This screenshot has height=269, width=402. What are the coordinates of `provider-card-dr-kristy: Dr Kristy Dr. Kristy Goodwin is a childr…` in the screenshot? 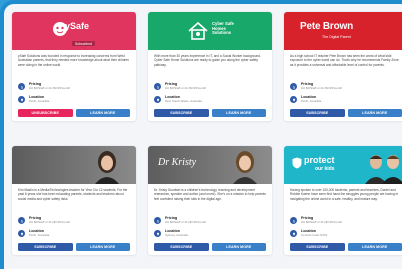 It's located at (210, 200).